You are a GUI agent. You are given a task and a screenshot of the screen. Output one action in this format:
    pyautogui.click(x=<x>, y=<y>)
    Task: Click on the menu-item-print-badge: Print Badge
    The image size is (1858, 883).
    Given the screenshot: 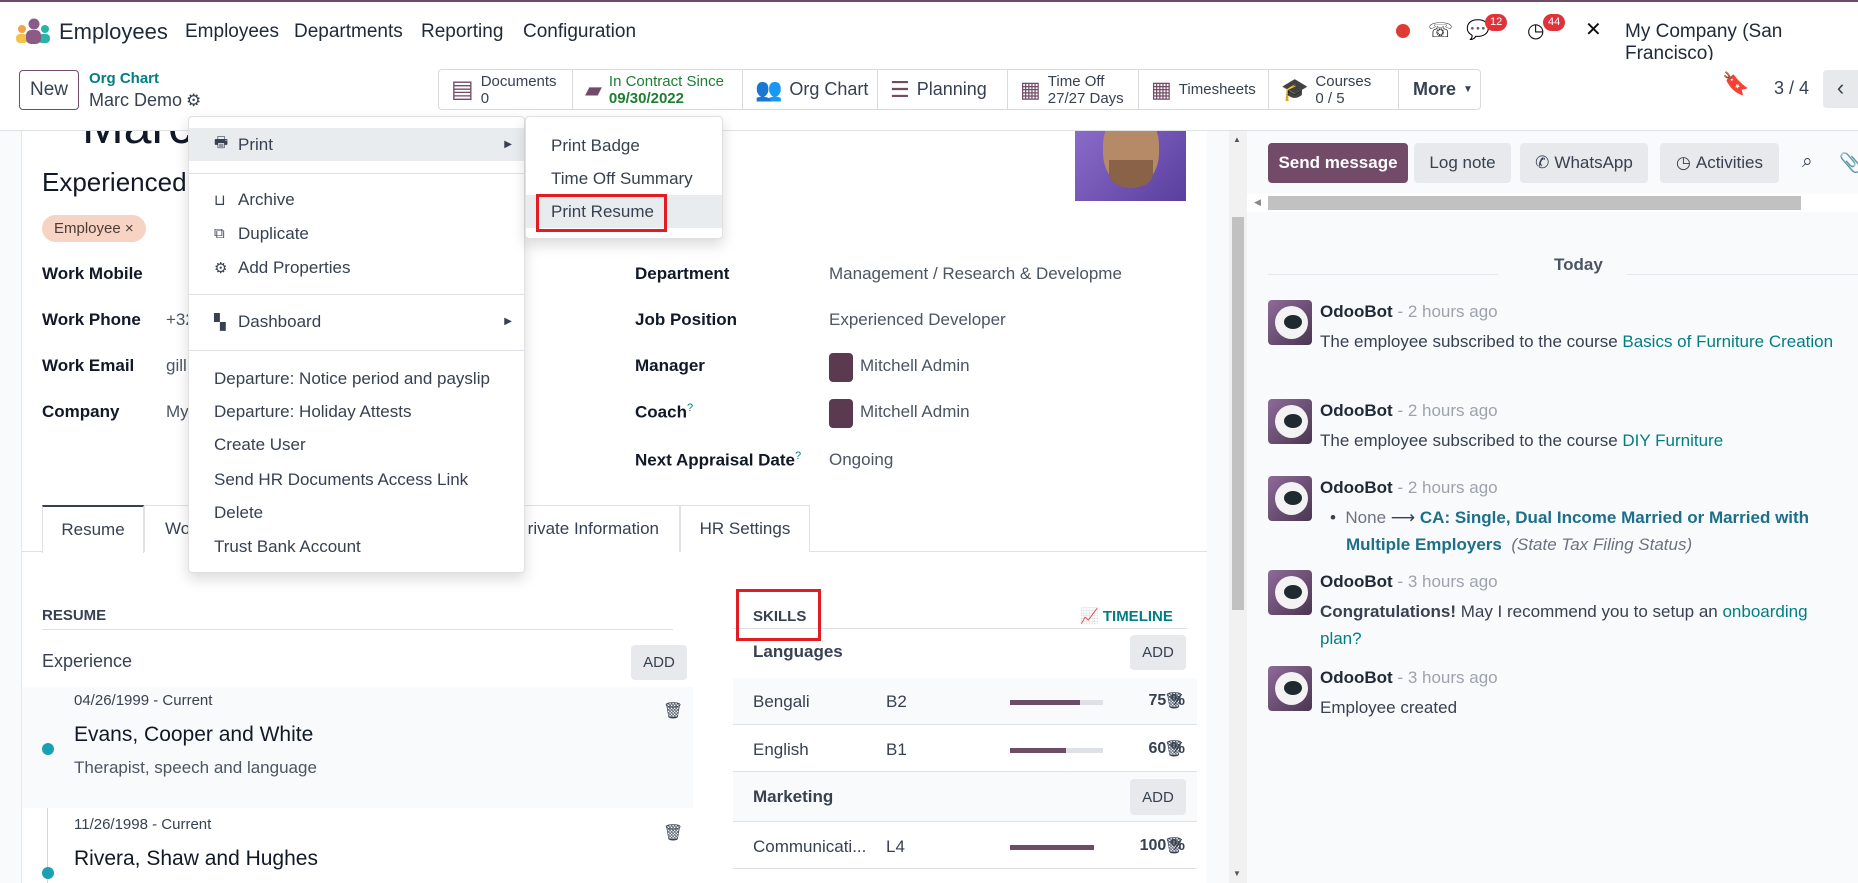 What is the action you would take?
    pyautogui.click(x=624, y=145)
    